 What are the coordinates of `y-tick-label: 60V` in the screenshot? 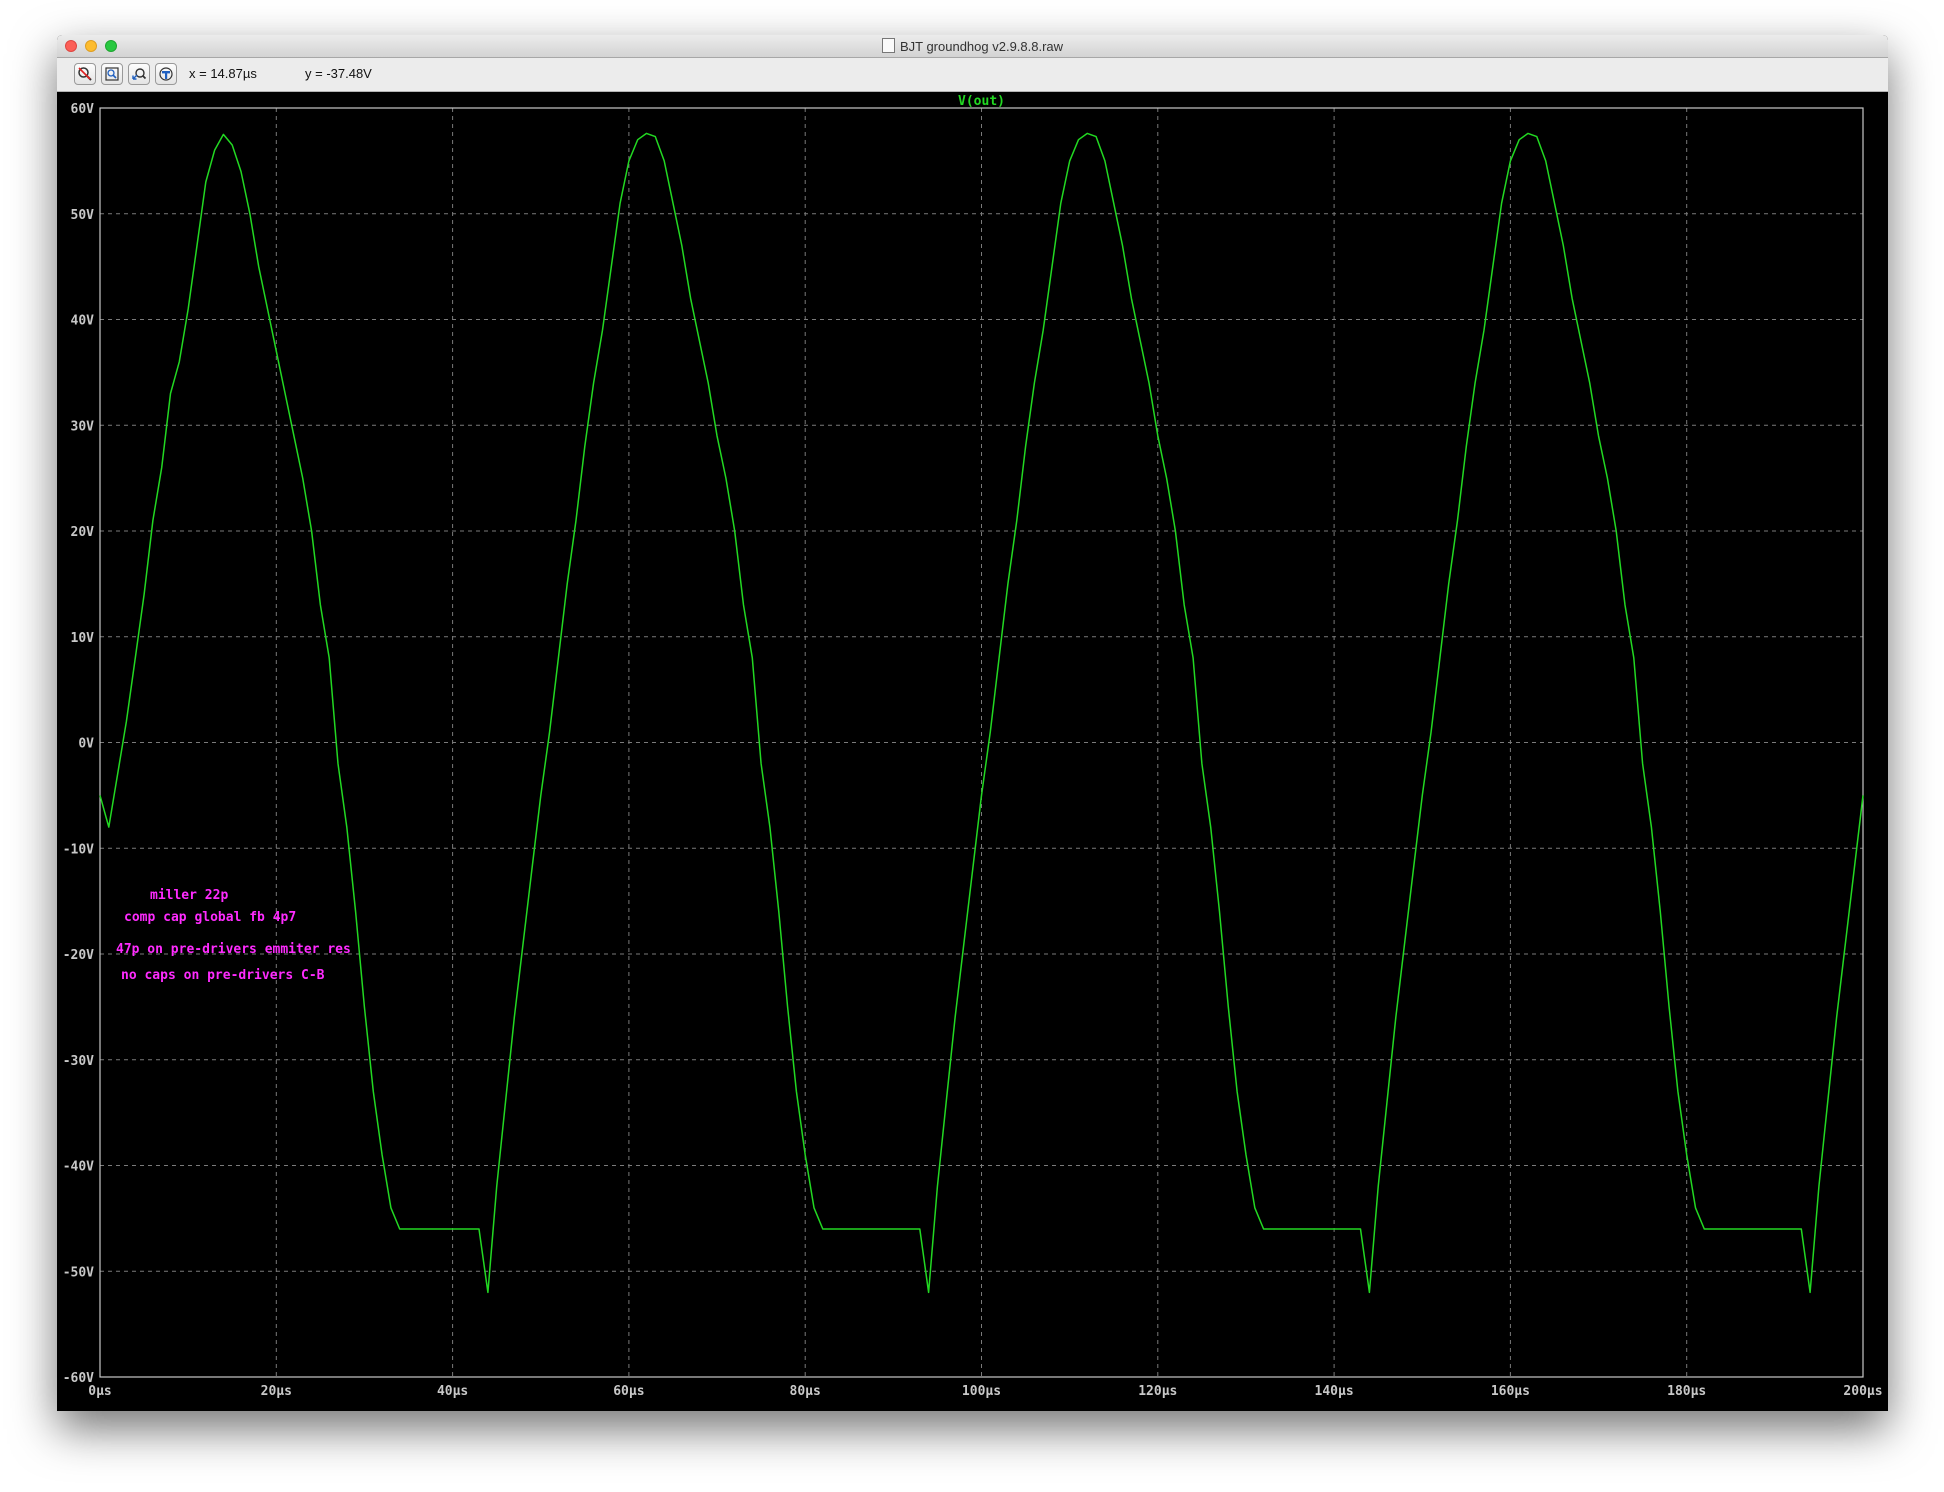 It's located at (83, 109).